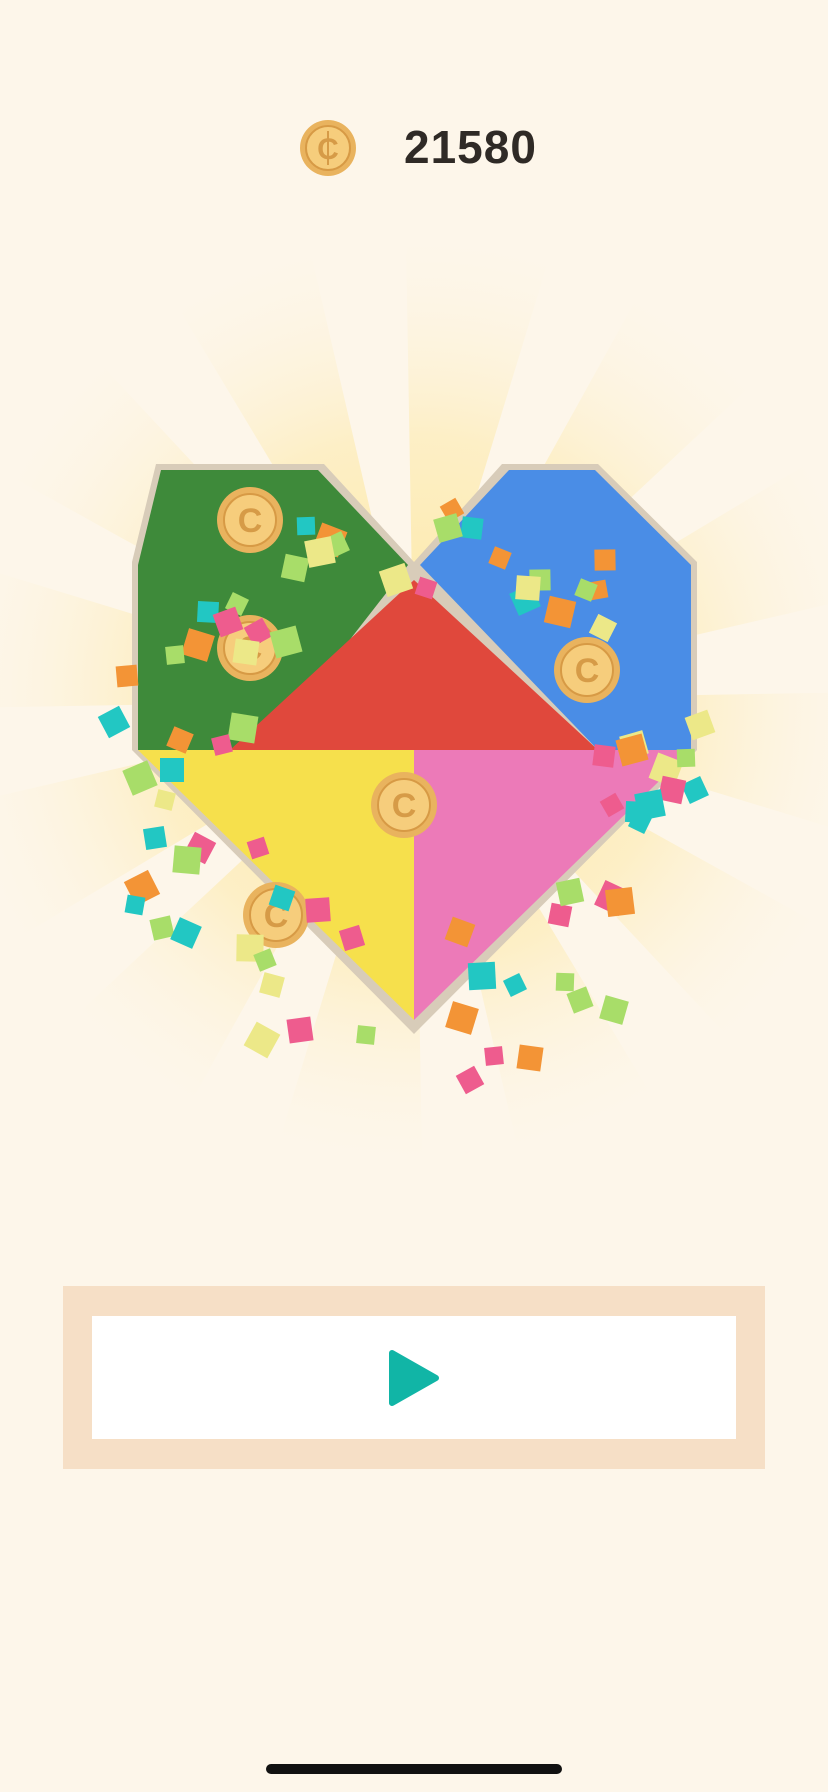  I want to click on play-button-frame, so click(414, 1377).